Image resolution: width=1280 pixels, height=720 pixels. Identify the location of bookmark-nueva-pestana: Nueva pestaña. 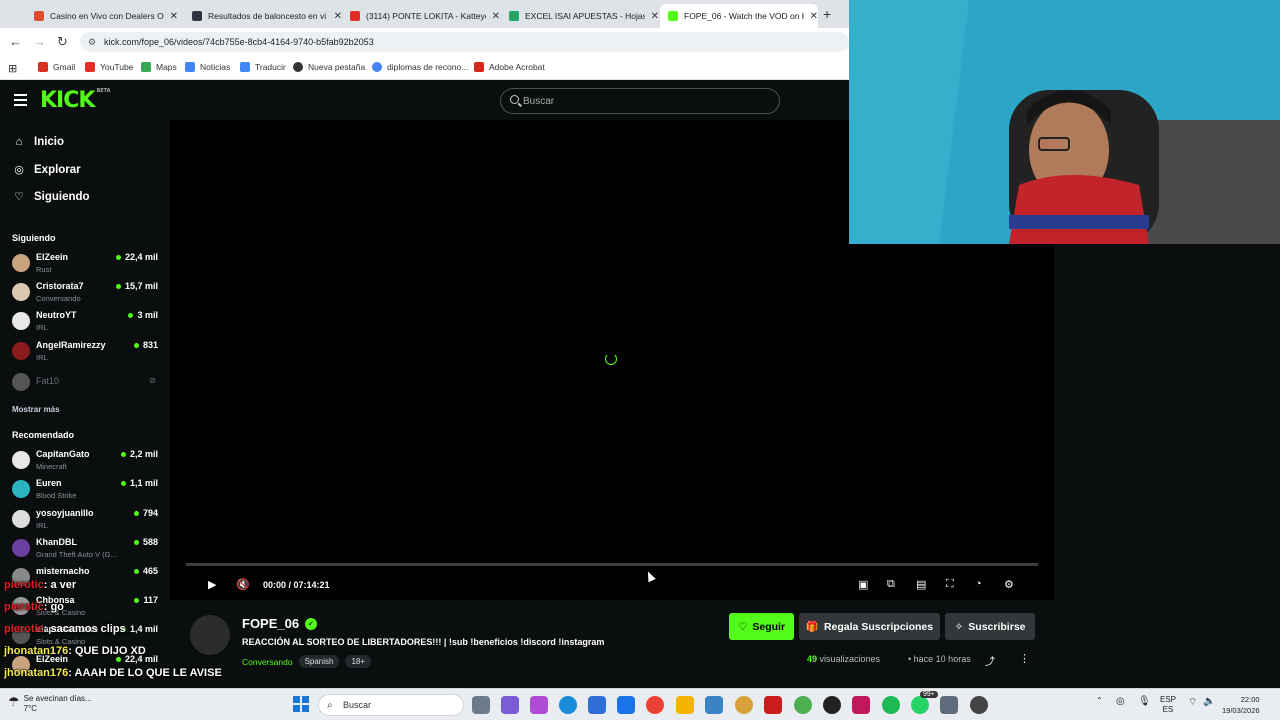
(329, 67).